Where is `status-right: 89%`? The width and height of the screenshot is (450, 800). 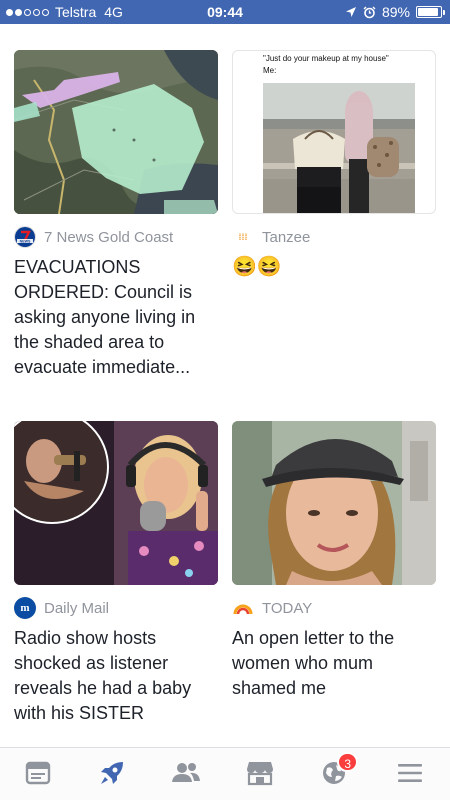 status-right: 89% is located at coordinates (395, 12).